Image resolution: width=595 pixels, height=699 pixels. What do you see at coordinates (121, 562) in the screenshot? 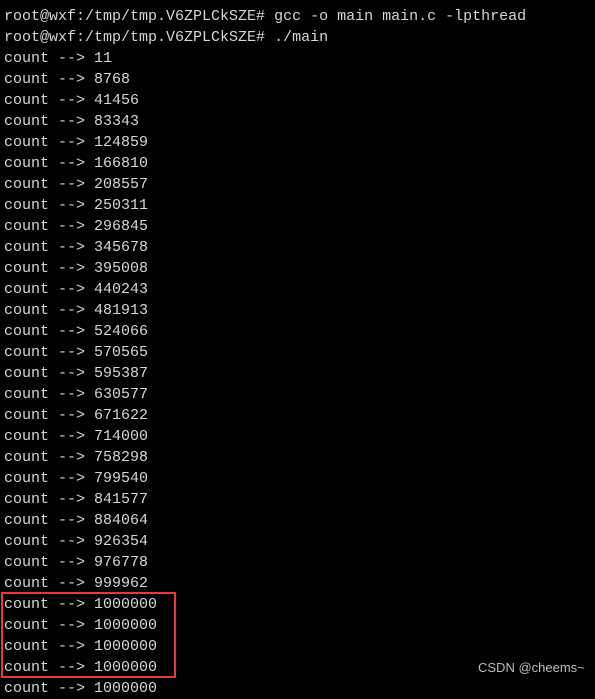
I see `count-value: 976778` at bounding box center [121, 562].